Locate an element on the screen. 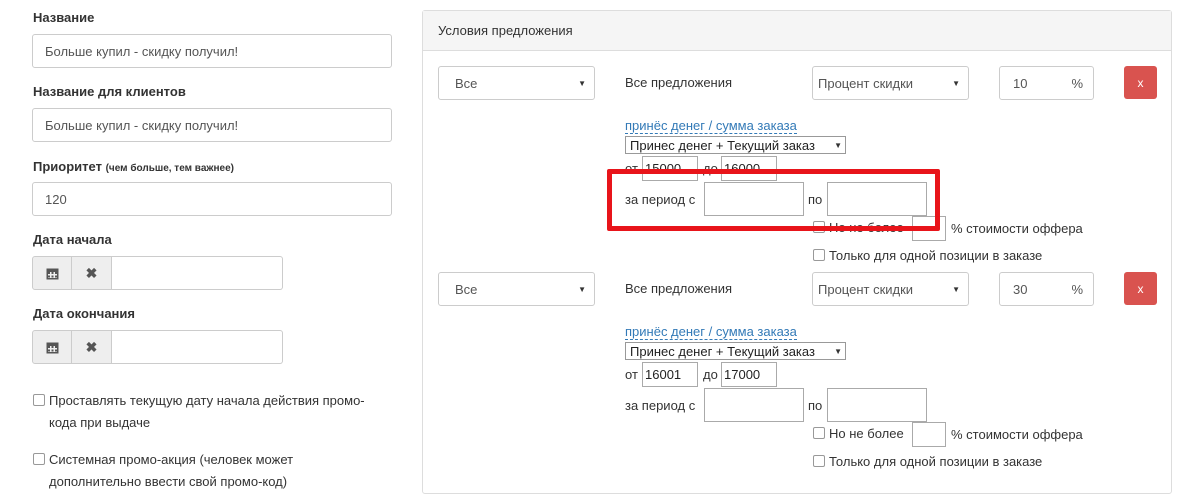 The height and width of the screenshot is (498, 1187). condition-1-discount-type-value: Процент скидки is located at coordinates (866, 83).